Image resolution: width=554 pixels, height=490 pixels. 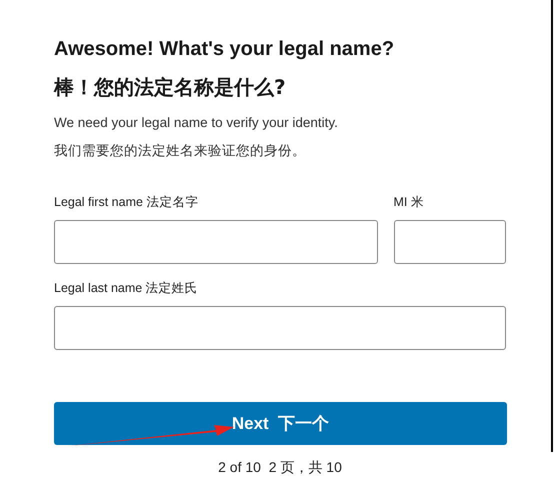 What do you see at coordinates (280, 467) in the screenshot?
I see `pagination: 2 of 10 2 页，共 10` at bounding box center [280, 467].